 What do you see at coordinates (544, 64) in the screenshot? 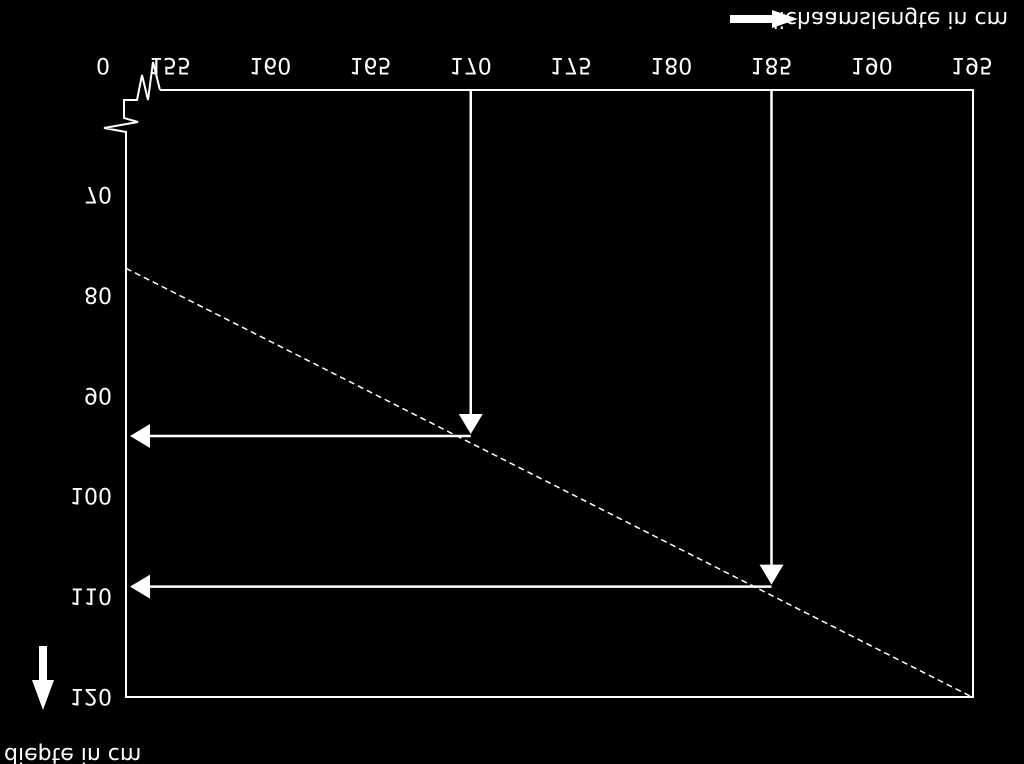
I see `x-tick-labels: 155 160 165 170 175 180 185 190 195 0` at bounding box center [544, 64].